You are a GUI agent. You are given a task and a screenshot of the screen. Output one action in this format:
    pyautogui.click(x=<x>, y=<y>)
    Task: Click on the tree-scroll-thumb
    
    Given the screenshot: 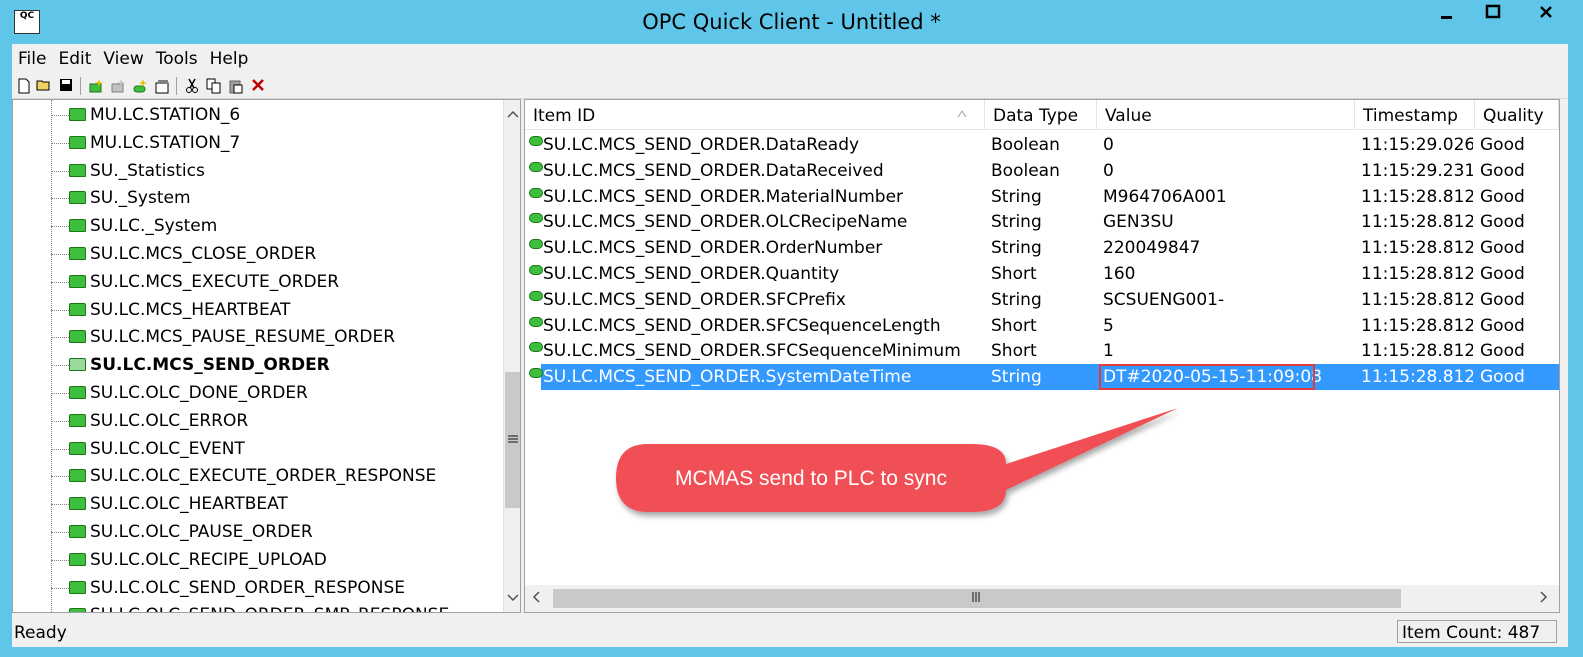 What is the action you would take?
    pyautogui.click(x=512, y=440)
    